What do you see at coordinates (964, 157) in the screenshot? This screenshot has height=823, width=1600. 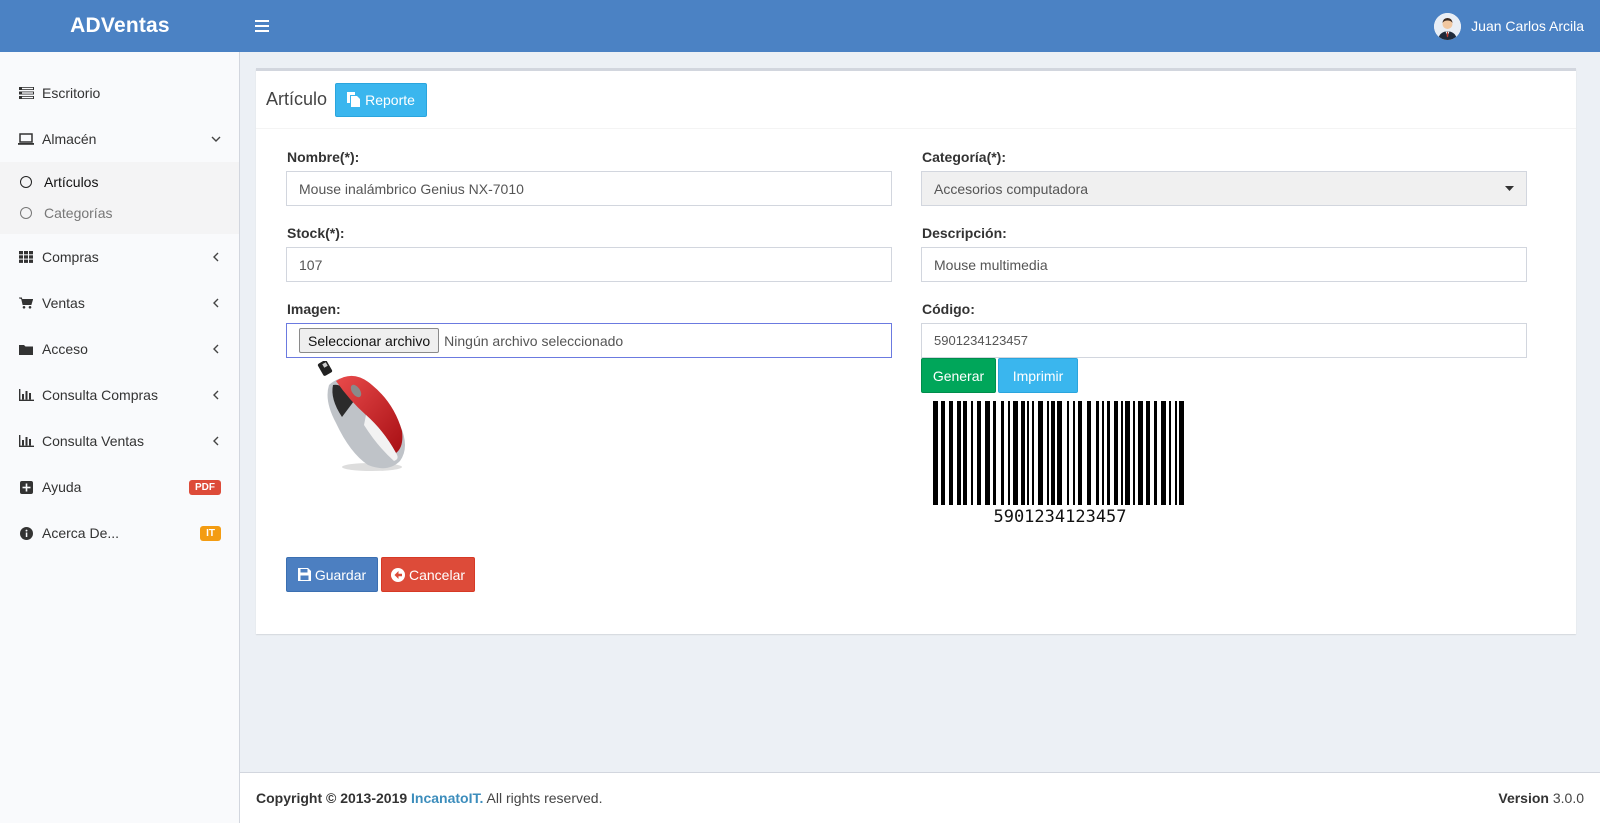 I see `categoria-label: Categoría(*):` at bounding box center [964, 157].